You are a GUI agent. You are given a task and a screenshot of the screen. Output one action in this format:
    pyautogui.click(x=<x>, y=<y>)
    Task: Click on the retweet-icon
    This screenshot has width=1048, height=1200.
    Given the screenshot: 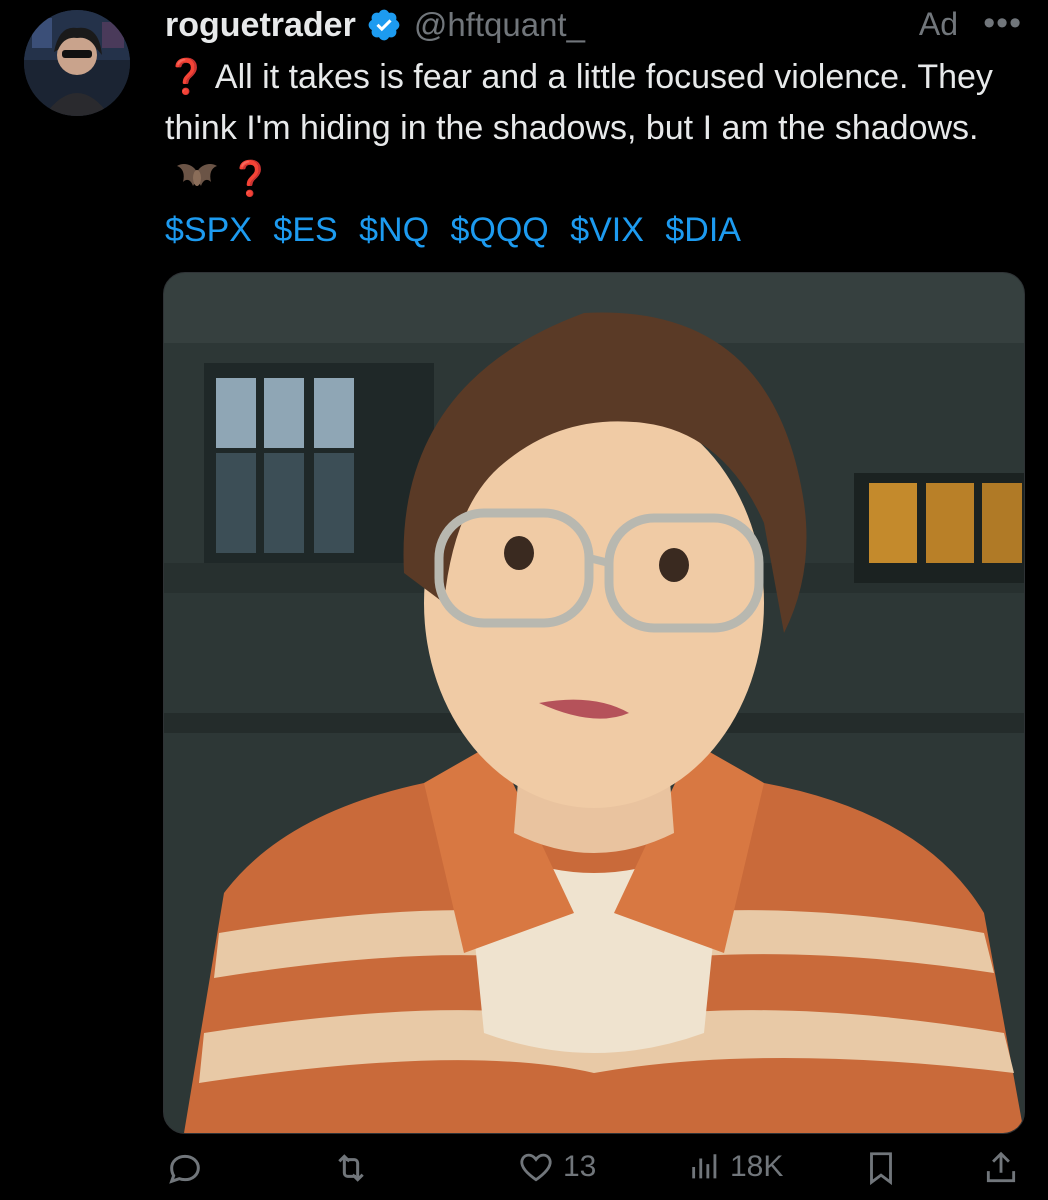 What is the action you would take?
    pyautogui.click(x=351, y=1168)
    